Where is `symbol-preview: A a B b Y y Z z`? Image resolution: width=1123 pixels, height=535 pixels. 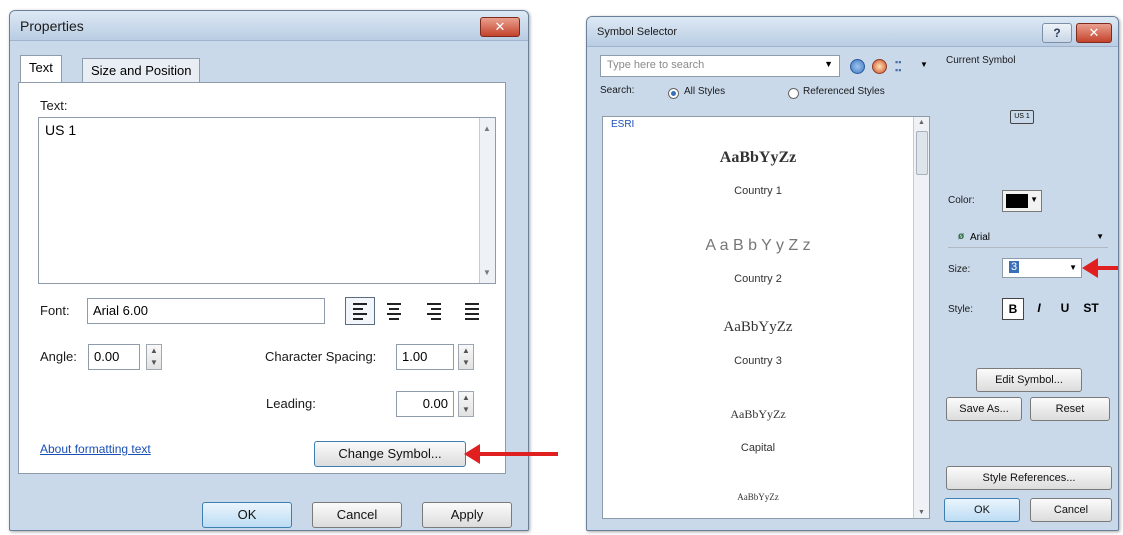 symbol-preview: A a B b Y y Z z is located at coordinates (758, 246).